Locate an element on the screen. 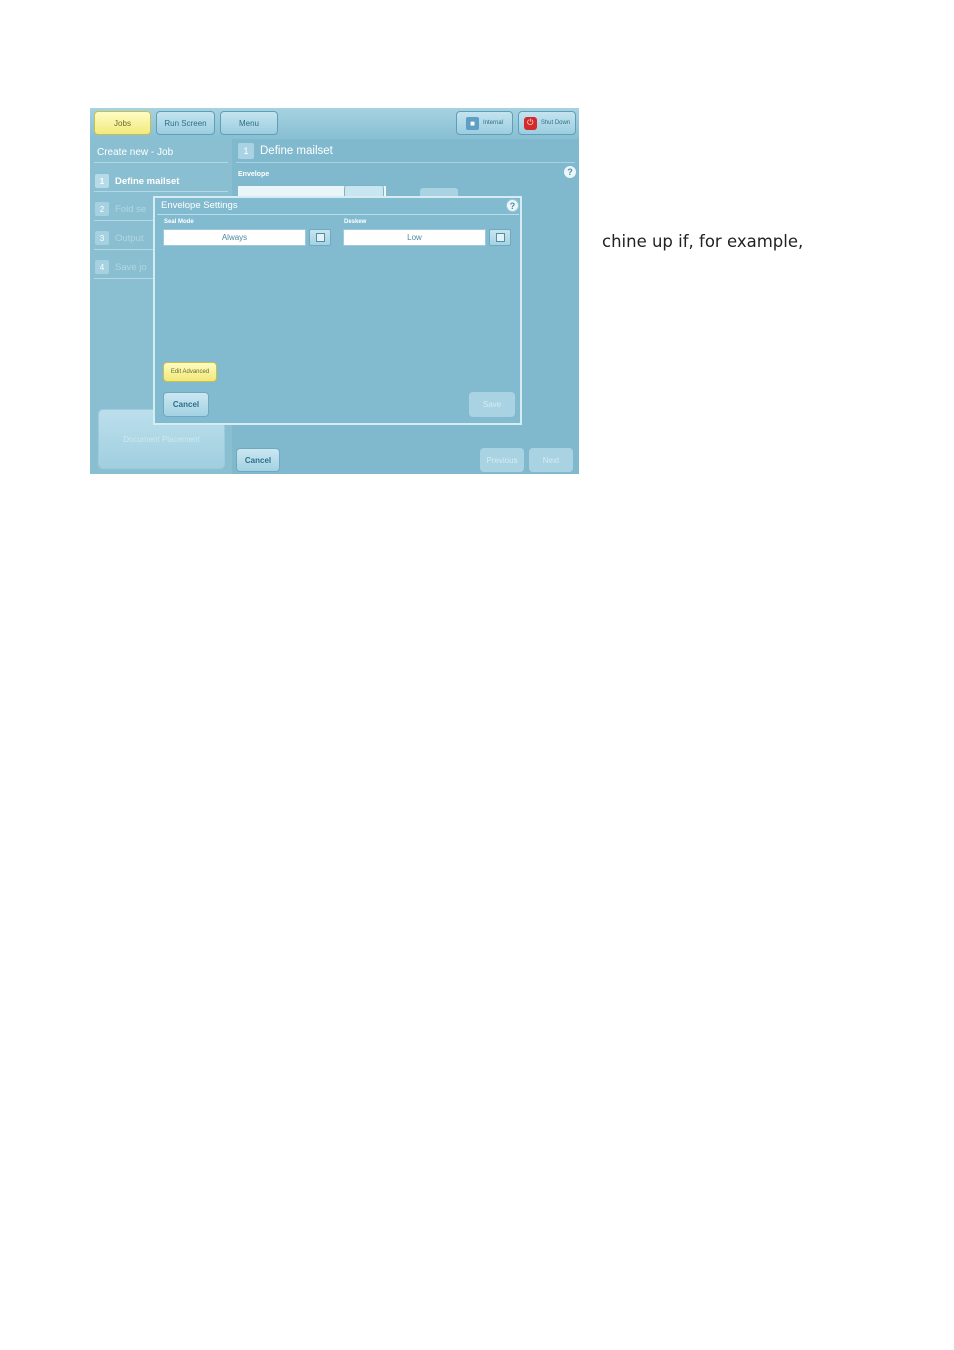  jobs-tab-label: Jobs is located at coordinates (122, 123).